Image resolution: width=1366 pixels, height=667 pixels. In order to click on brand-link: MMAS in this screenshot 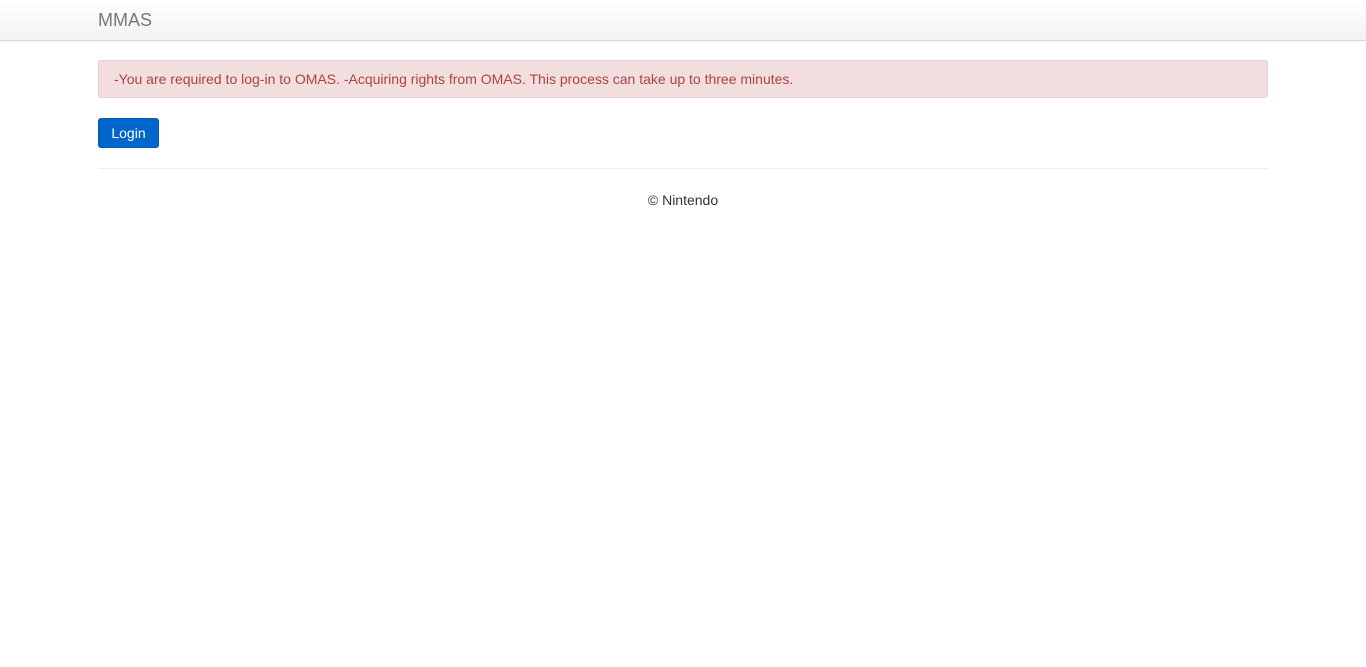, I will do `click(125, 20)`.